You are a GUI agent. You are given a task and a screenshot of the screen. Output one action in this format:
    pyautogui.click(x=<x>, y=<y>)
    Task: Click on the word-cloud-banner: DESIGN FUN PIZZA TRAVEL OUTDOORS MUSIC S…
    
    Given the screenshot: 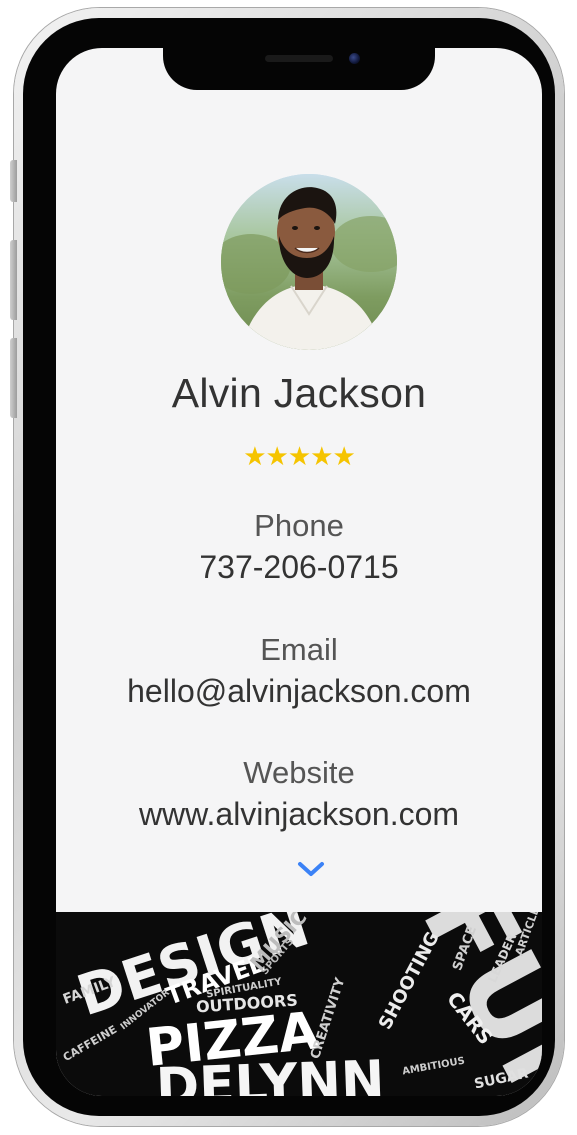 What is the action you would take?
    pyautogui.click(x=299, y=1004)
    